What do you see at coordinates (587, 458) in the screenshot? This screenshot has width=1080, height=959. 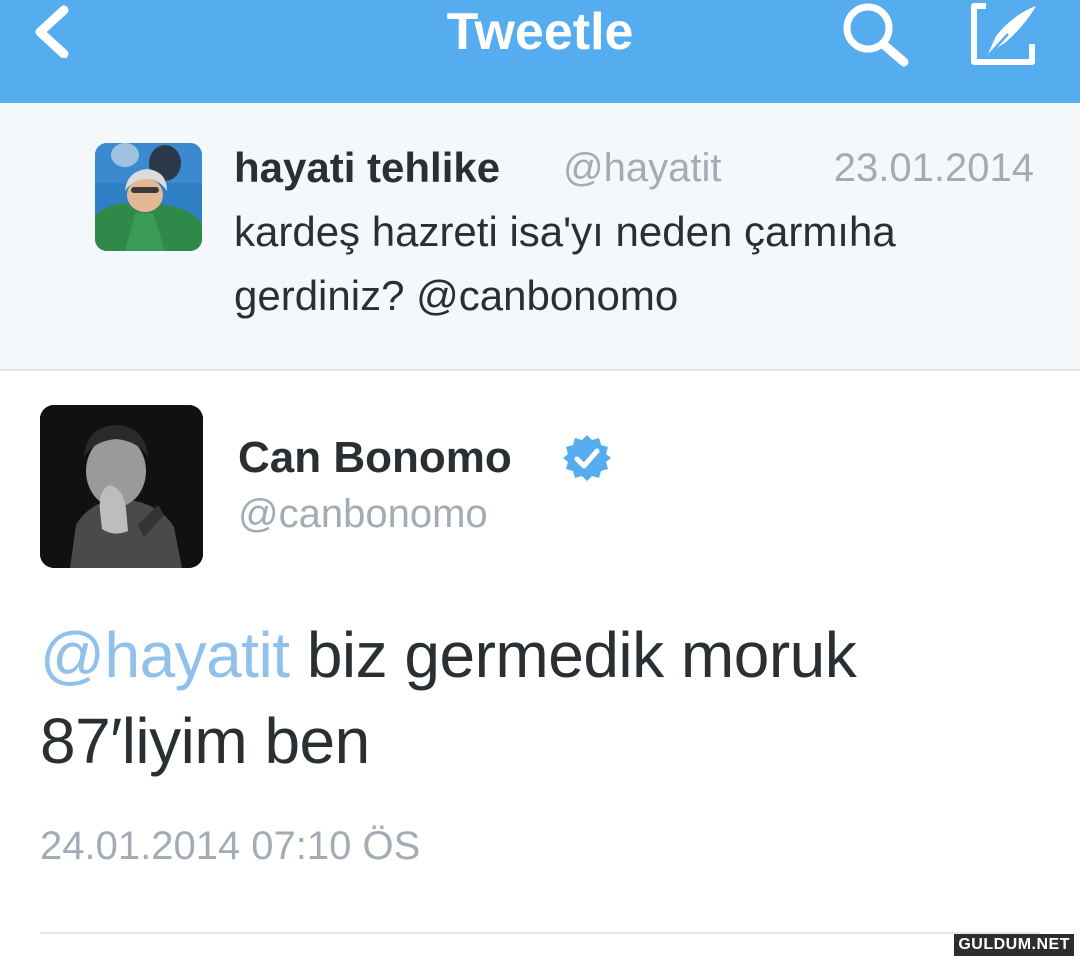 I see `verified-badge-icon` at bounding box center [587, 458].